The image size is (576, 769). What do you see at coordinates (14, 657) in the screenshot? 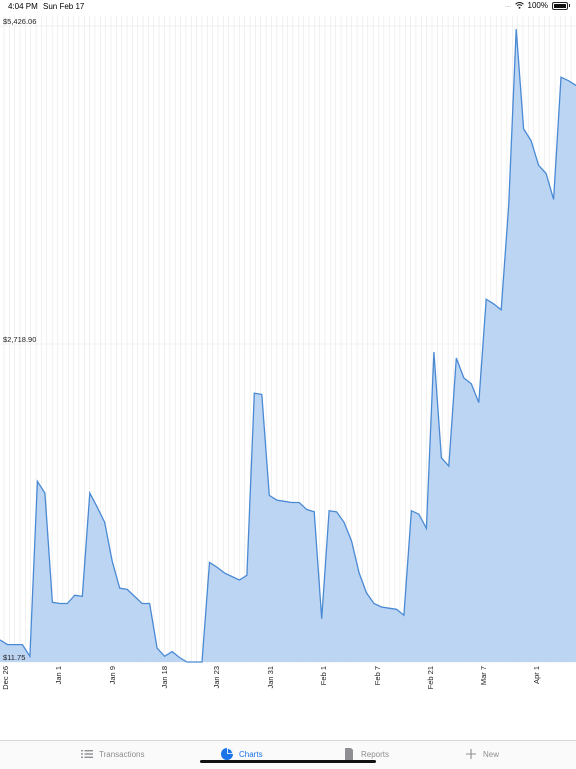
I see `y-tick-label: $11.75` at bounding box center [14, 657].